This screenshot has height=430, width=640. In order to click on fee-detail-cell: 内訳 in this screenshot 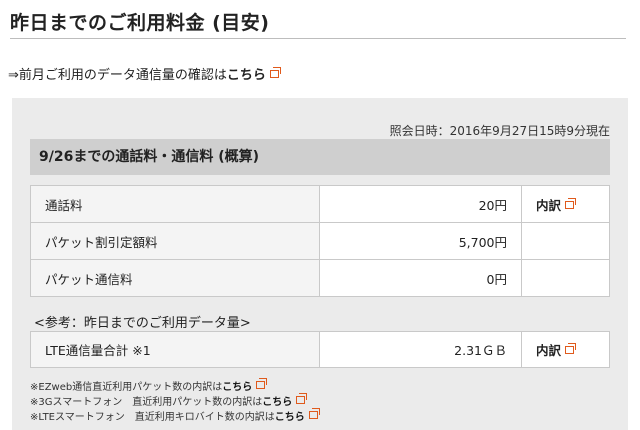, I will do `click(565, 204)`.